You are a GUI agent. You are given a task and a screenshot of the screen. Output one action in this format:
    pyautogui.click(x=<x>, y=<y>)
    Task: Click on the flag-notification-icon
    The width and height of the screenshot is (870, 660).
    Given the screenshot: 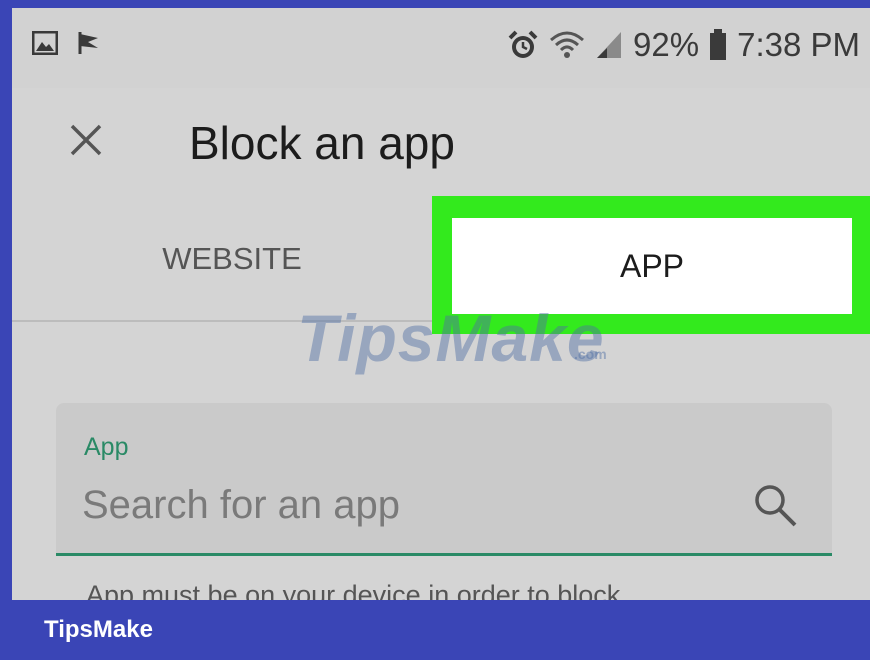 What is the action you would take?
    pyautogui.click(x=88, y=43)
    